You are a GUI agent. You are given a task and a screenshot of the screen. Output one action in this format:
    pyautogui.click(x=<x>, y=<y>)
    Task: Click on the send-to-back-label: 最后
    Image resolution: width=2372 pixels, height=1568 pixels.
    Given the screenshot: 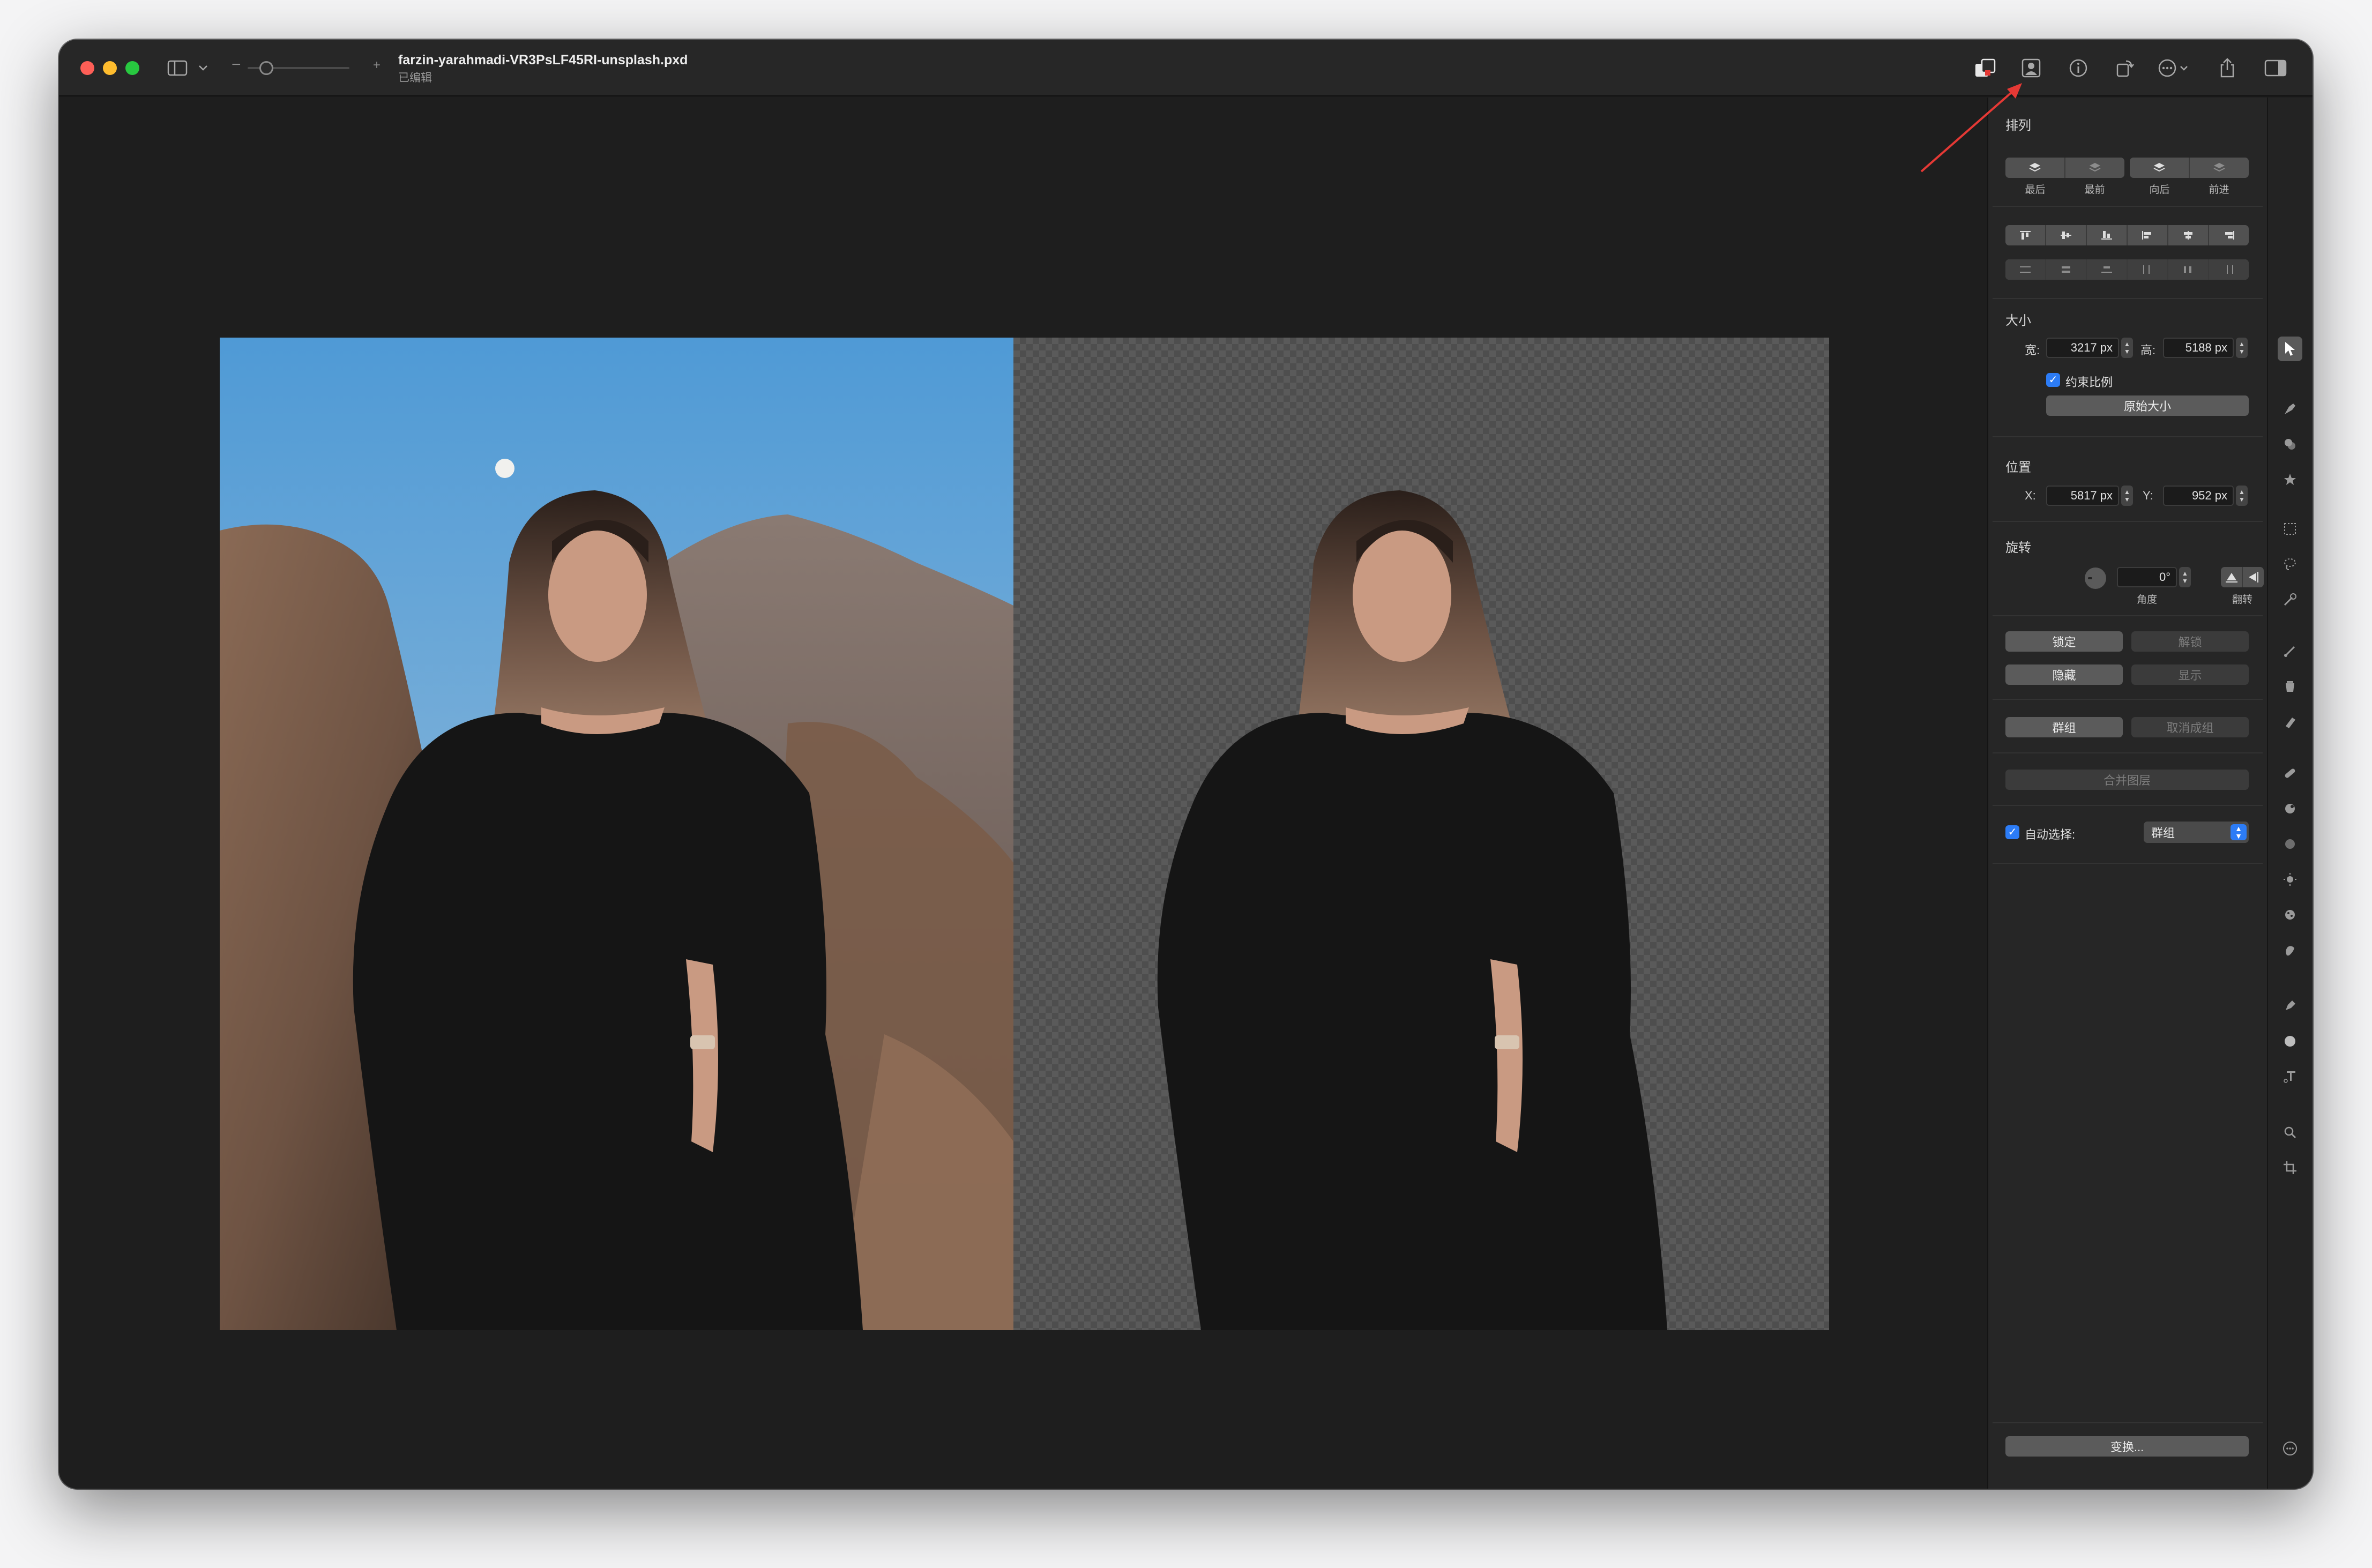 What is the action you would take?
    pyautogui.click(x=2035, y=190)
    